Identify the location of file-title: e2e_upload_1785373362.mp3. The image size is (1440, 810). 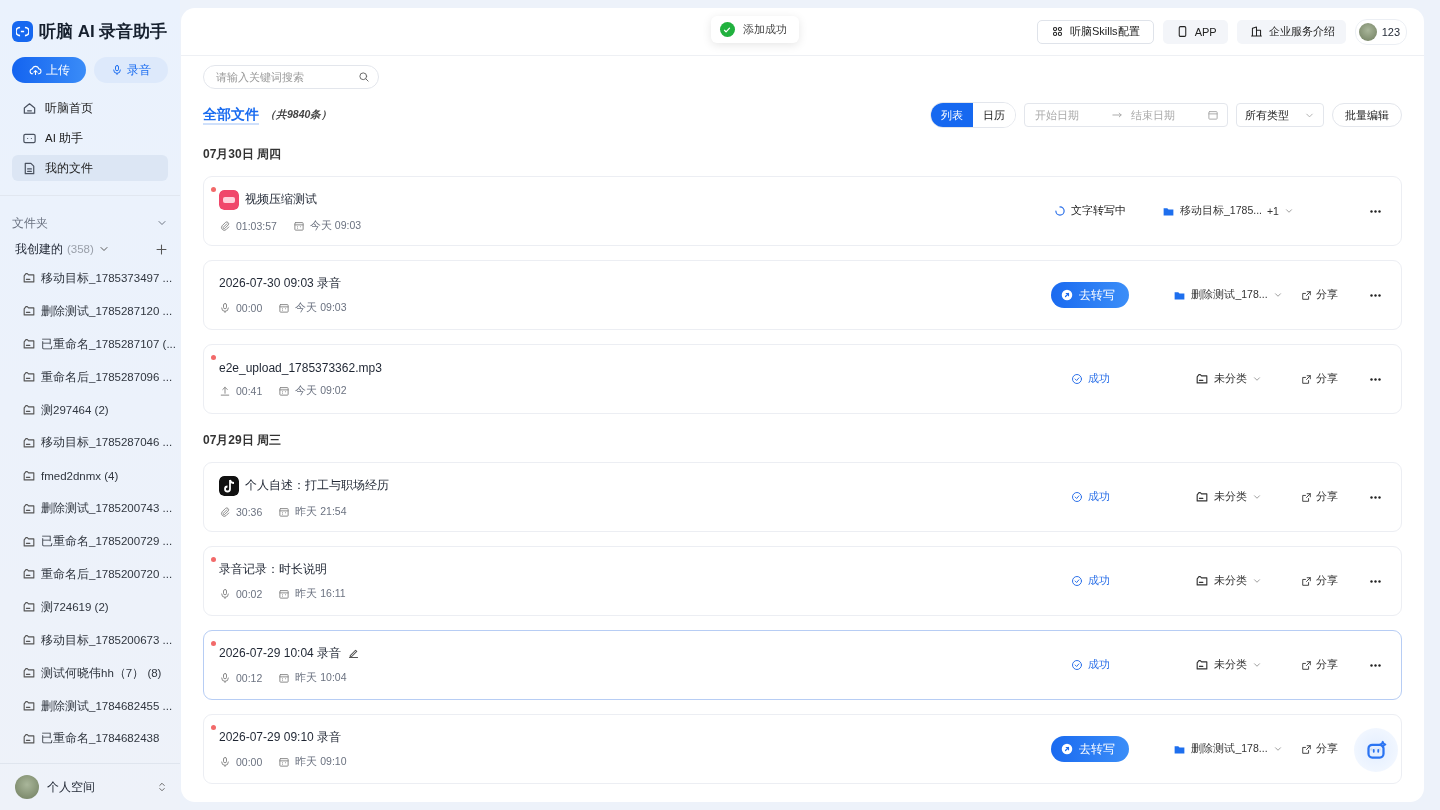
(300, 367).